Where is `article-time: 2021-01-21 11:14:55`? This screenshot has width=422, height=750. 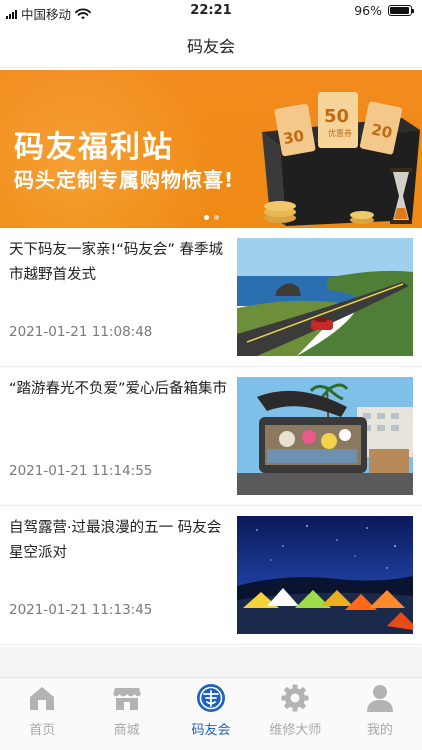
article-time: 2021-01-21 11:14:55 is located at coordinates (81, 471).